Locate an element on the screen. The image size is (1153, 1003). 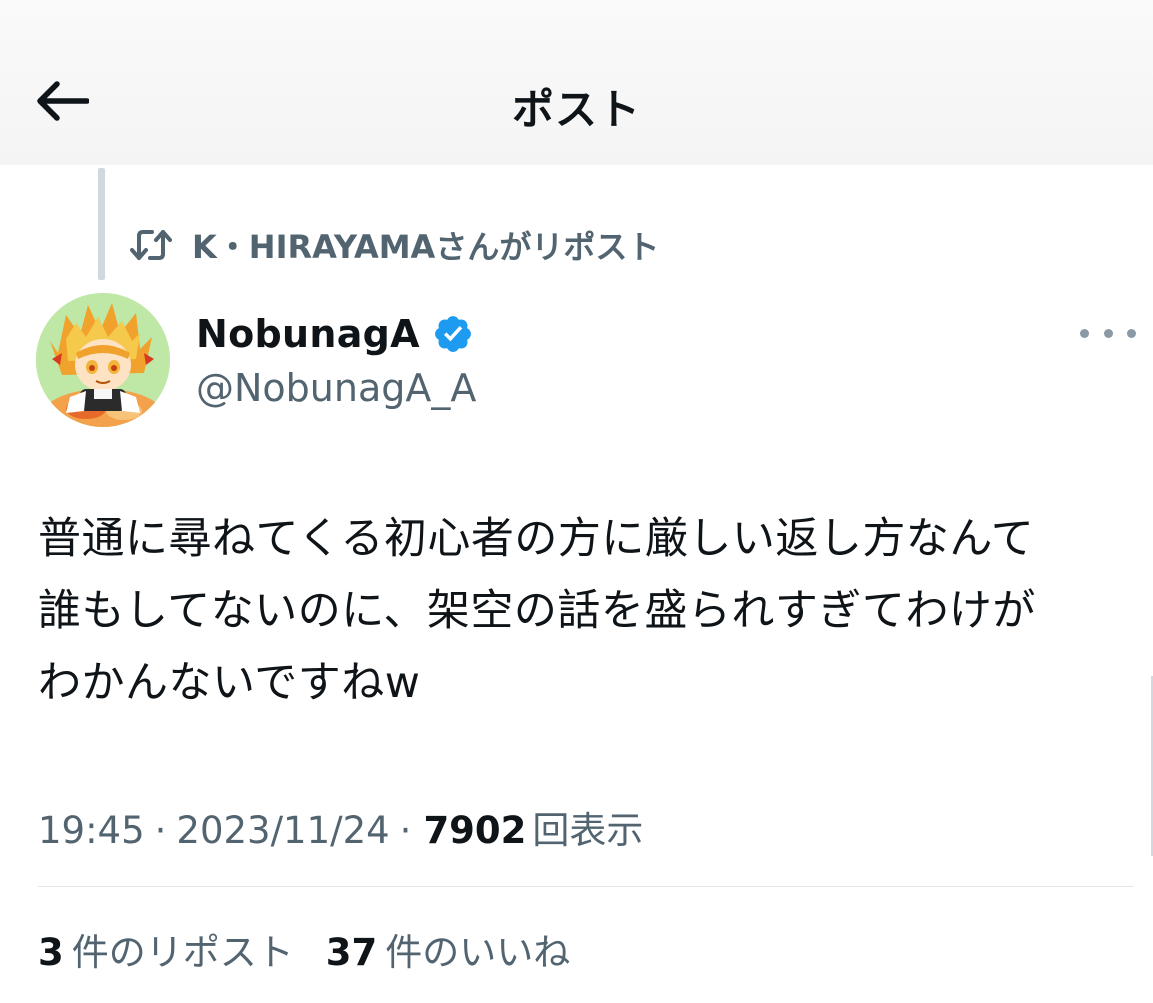
post-text-line: 普通に尋ねてくる初心者の方に厳しい返し方なんて is located at coordinates (536, 539).